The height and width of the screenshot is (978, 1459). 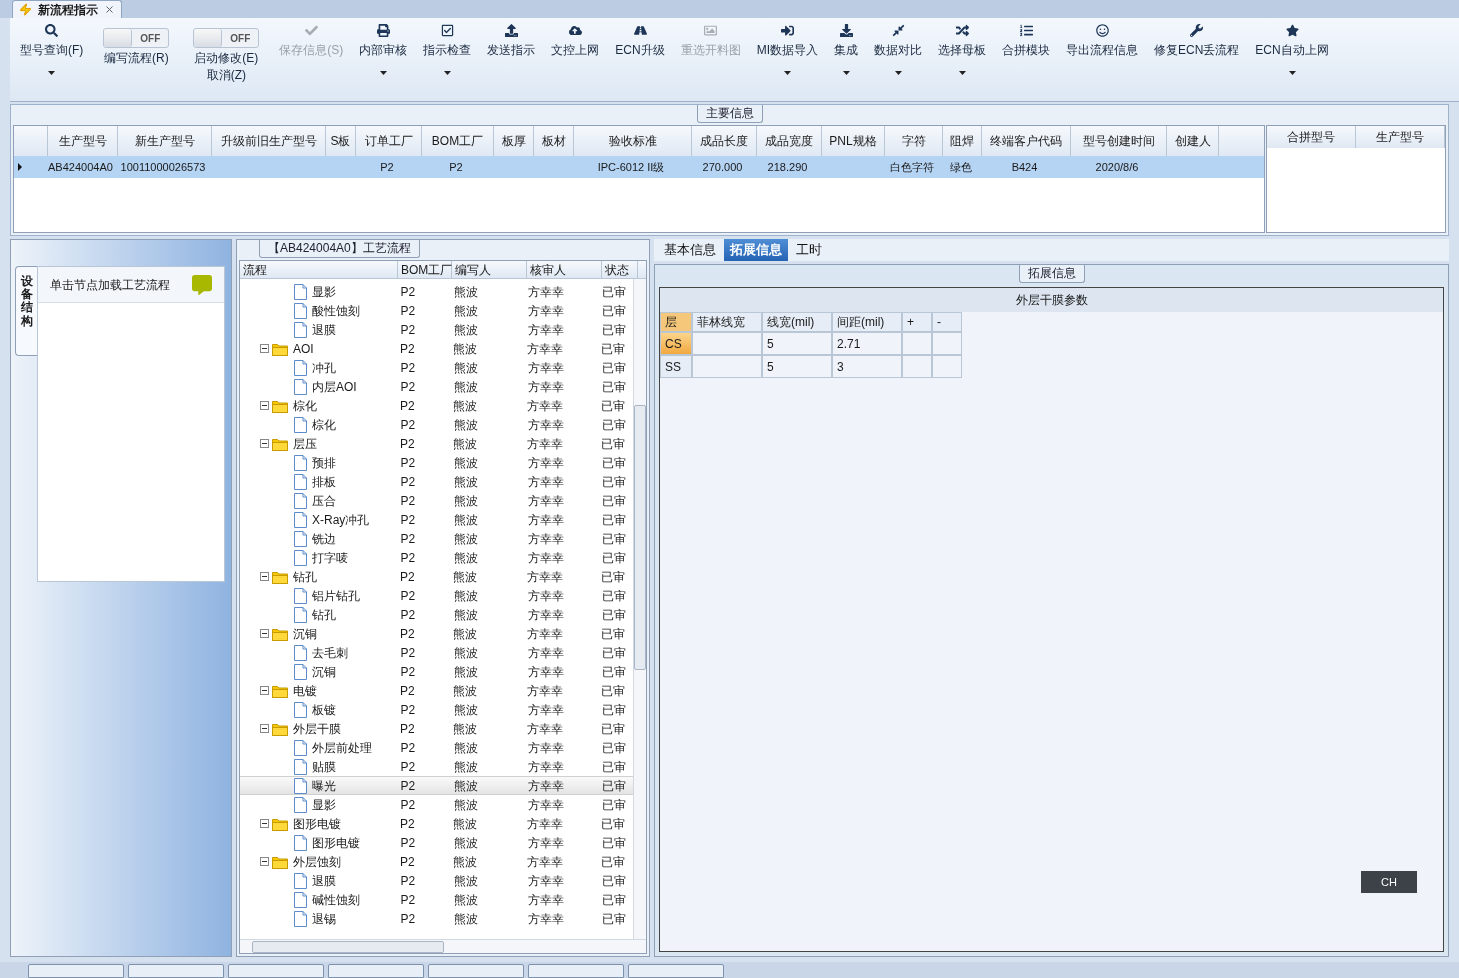 I want to click on column-header: 线宽(mil), so click(x=797, y=322).